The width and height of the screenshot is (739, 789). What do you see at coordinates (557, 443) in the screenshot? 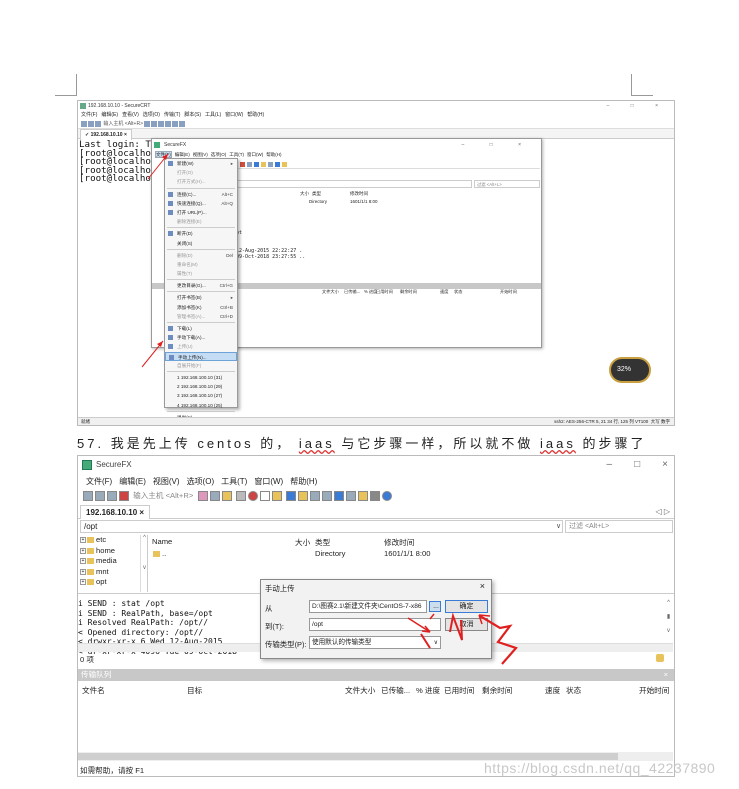
I see `caption-iaas-2: iaas` at bounding box center [557, 443].